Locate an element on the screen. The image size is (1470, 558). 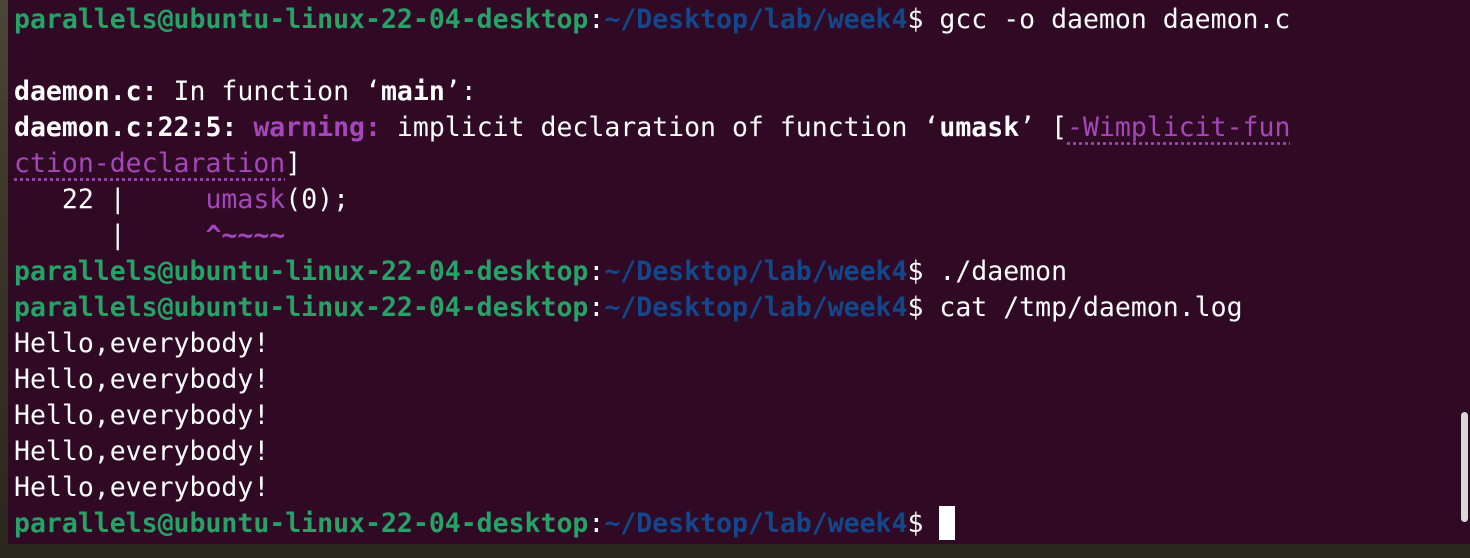
code-gutter: 22 | is located at coordinates (110, 199).